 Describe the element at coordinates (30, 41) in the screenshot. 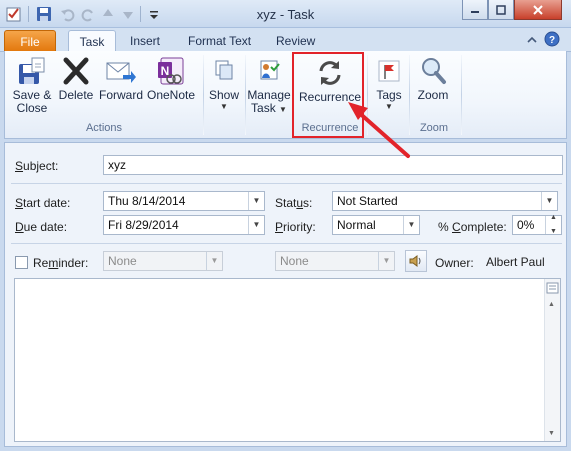

I see `tab-file: File` at that location.